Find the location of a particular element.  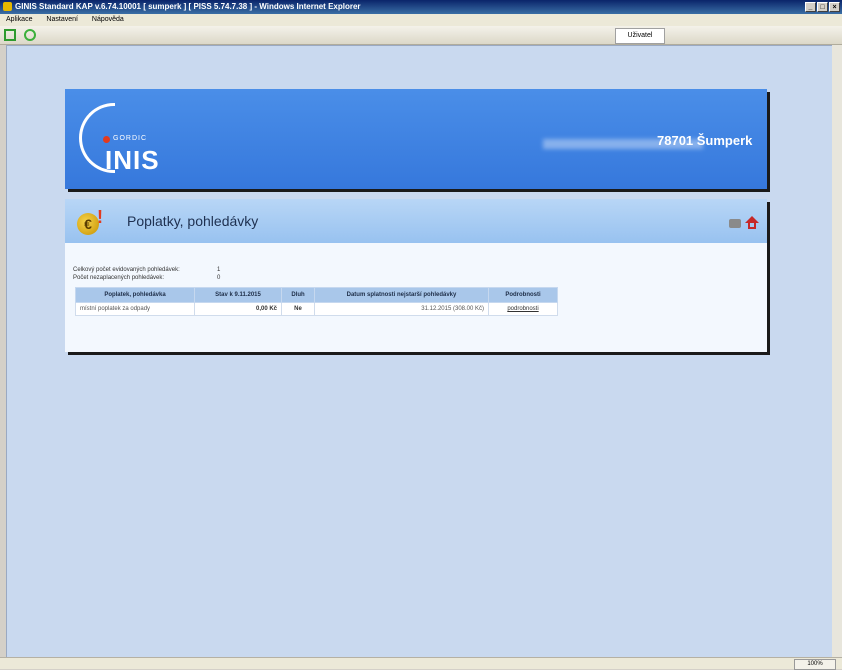

toolbar: Uživatel is located at coordinates (421, 35).